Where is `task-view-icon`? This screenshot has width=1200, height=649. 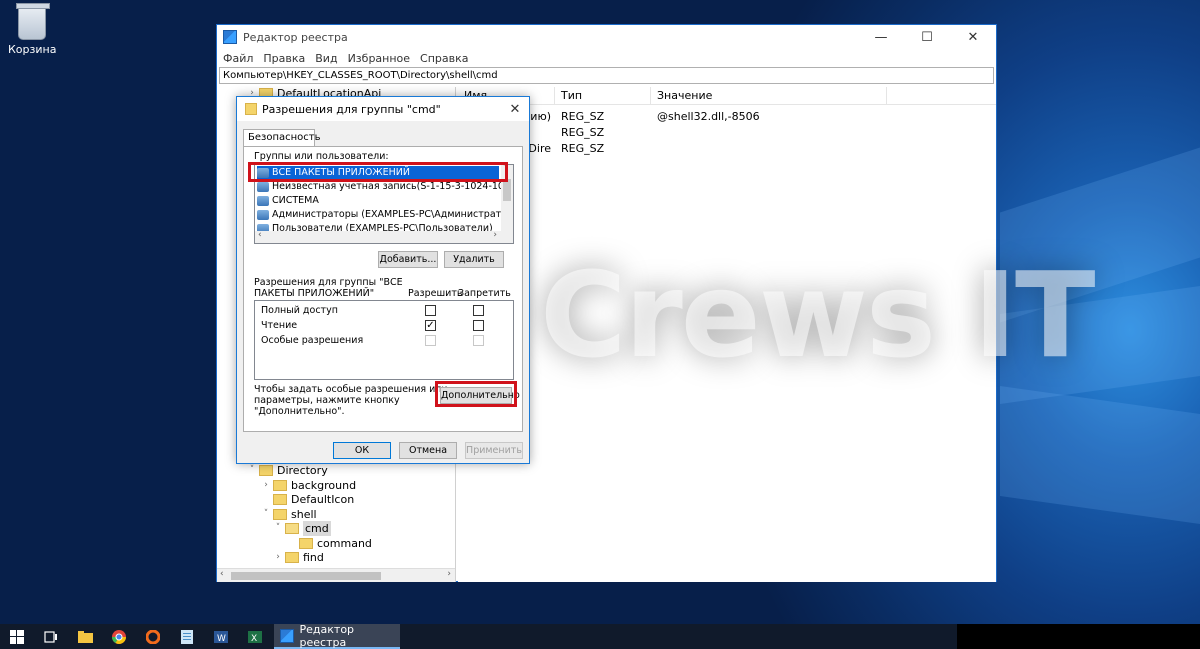
task-view-icon is located at coordinates (51, 636).